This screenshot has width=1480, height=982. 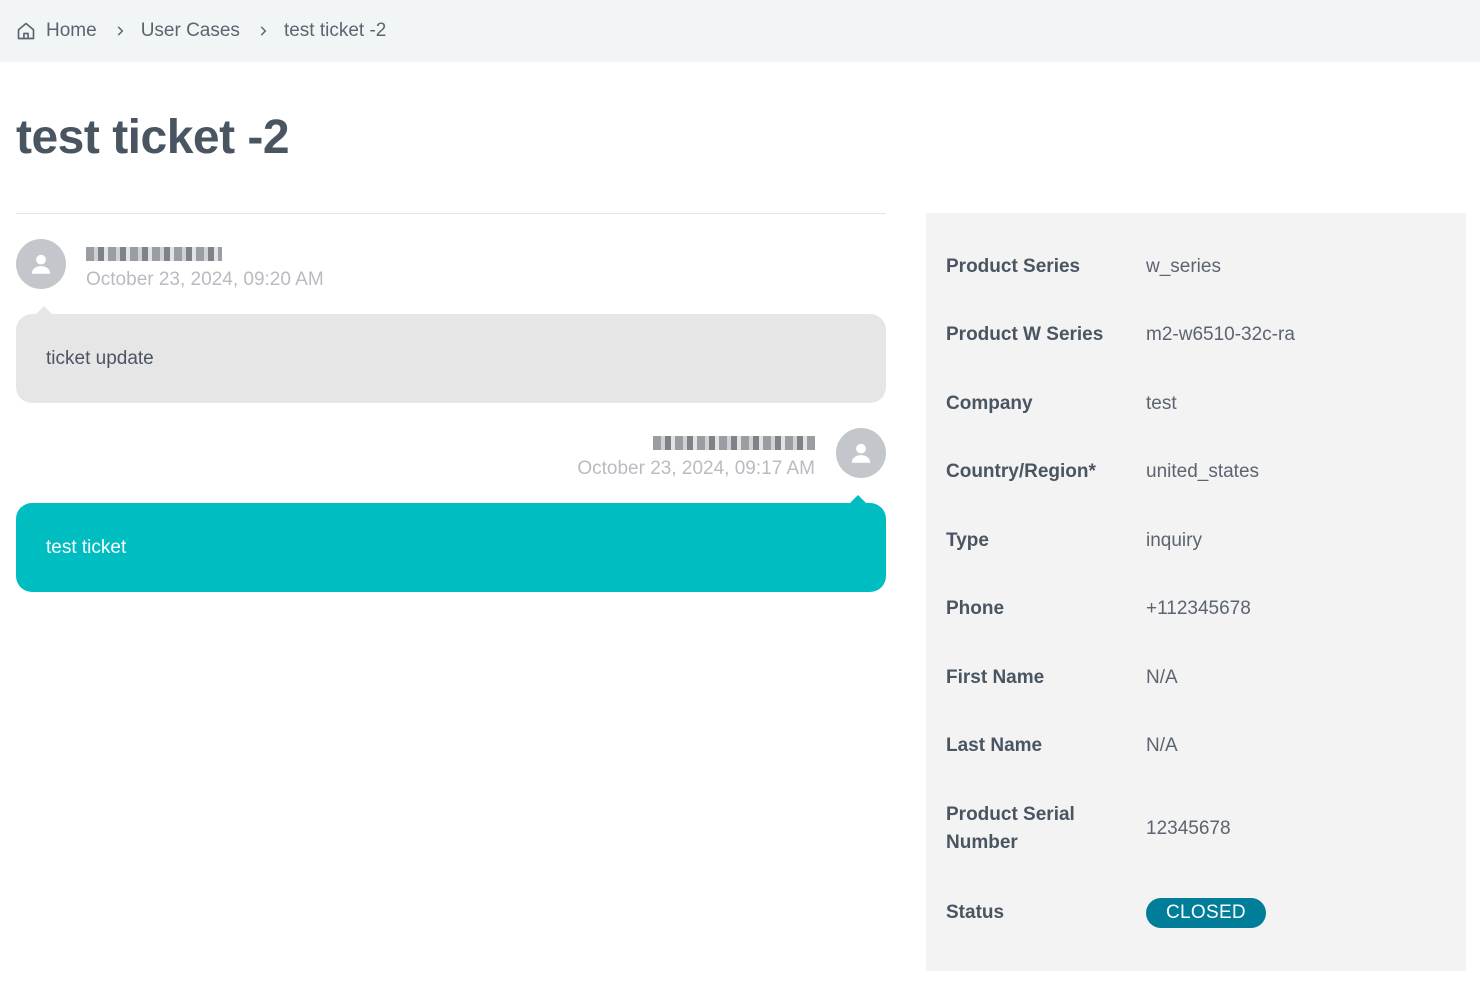 I want to click on detail-row-type: Type inquiry, so click(x=1196, y=541).